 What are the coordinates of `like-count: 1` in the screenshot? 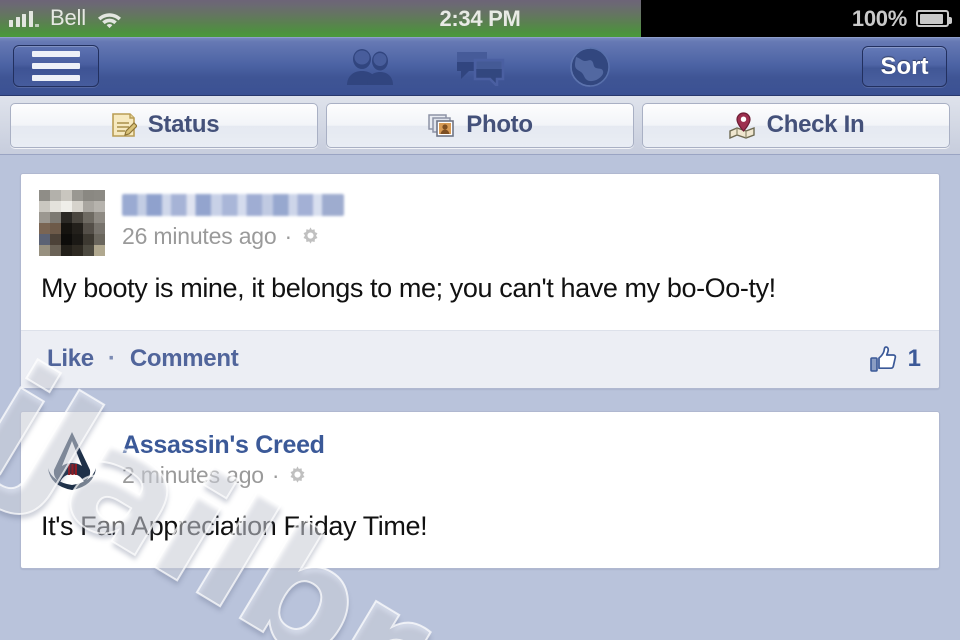 It's located at (914, 359).